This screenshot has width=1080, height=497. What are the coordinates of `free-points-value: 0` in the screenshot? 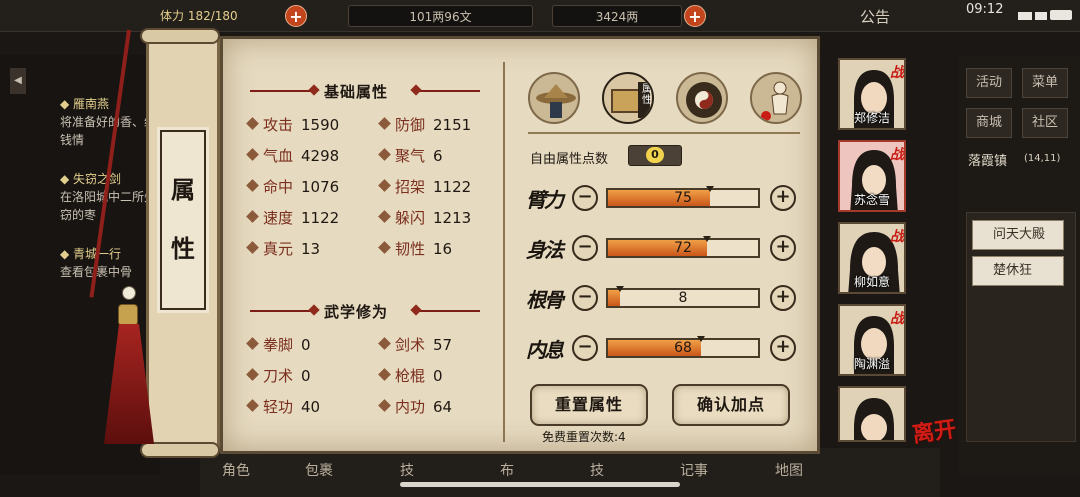 It's located at (655, 155).